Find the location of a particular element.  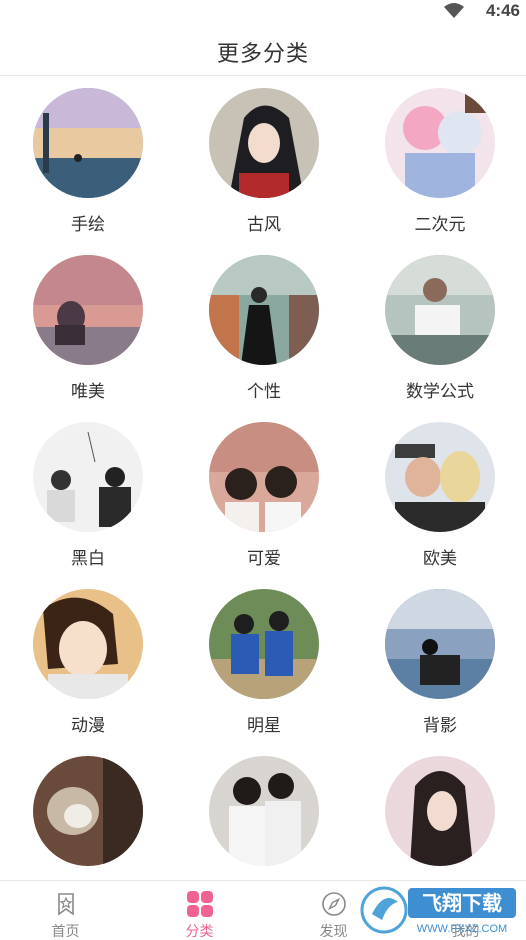

category-label: 唯美 is located at coordinates (88, 391).